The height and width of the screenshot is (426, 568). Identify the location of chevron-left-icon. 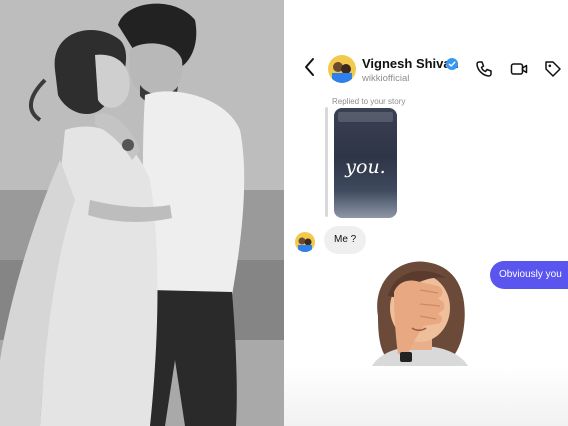
(310, 67).